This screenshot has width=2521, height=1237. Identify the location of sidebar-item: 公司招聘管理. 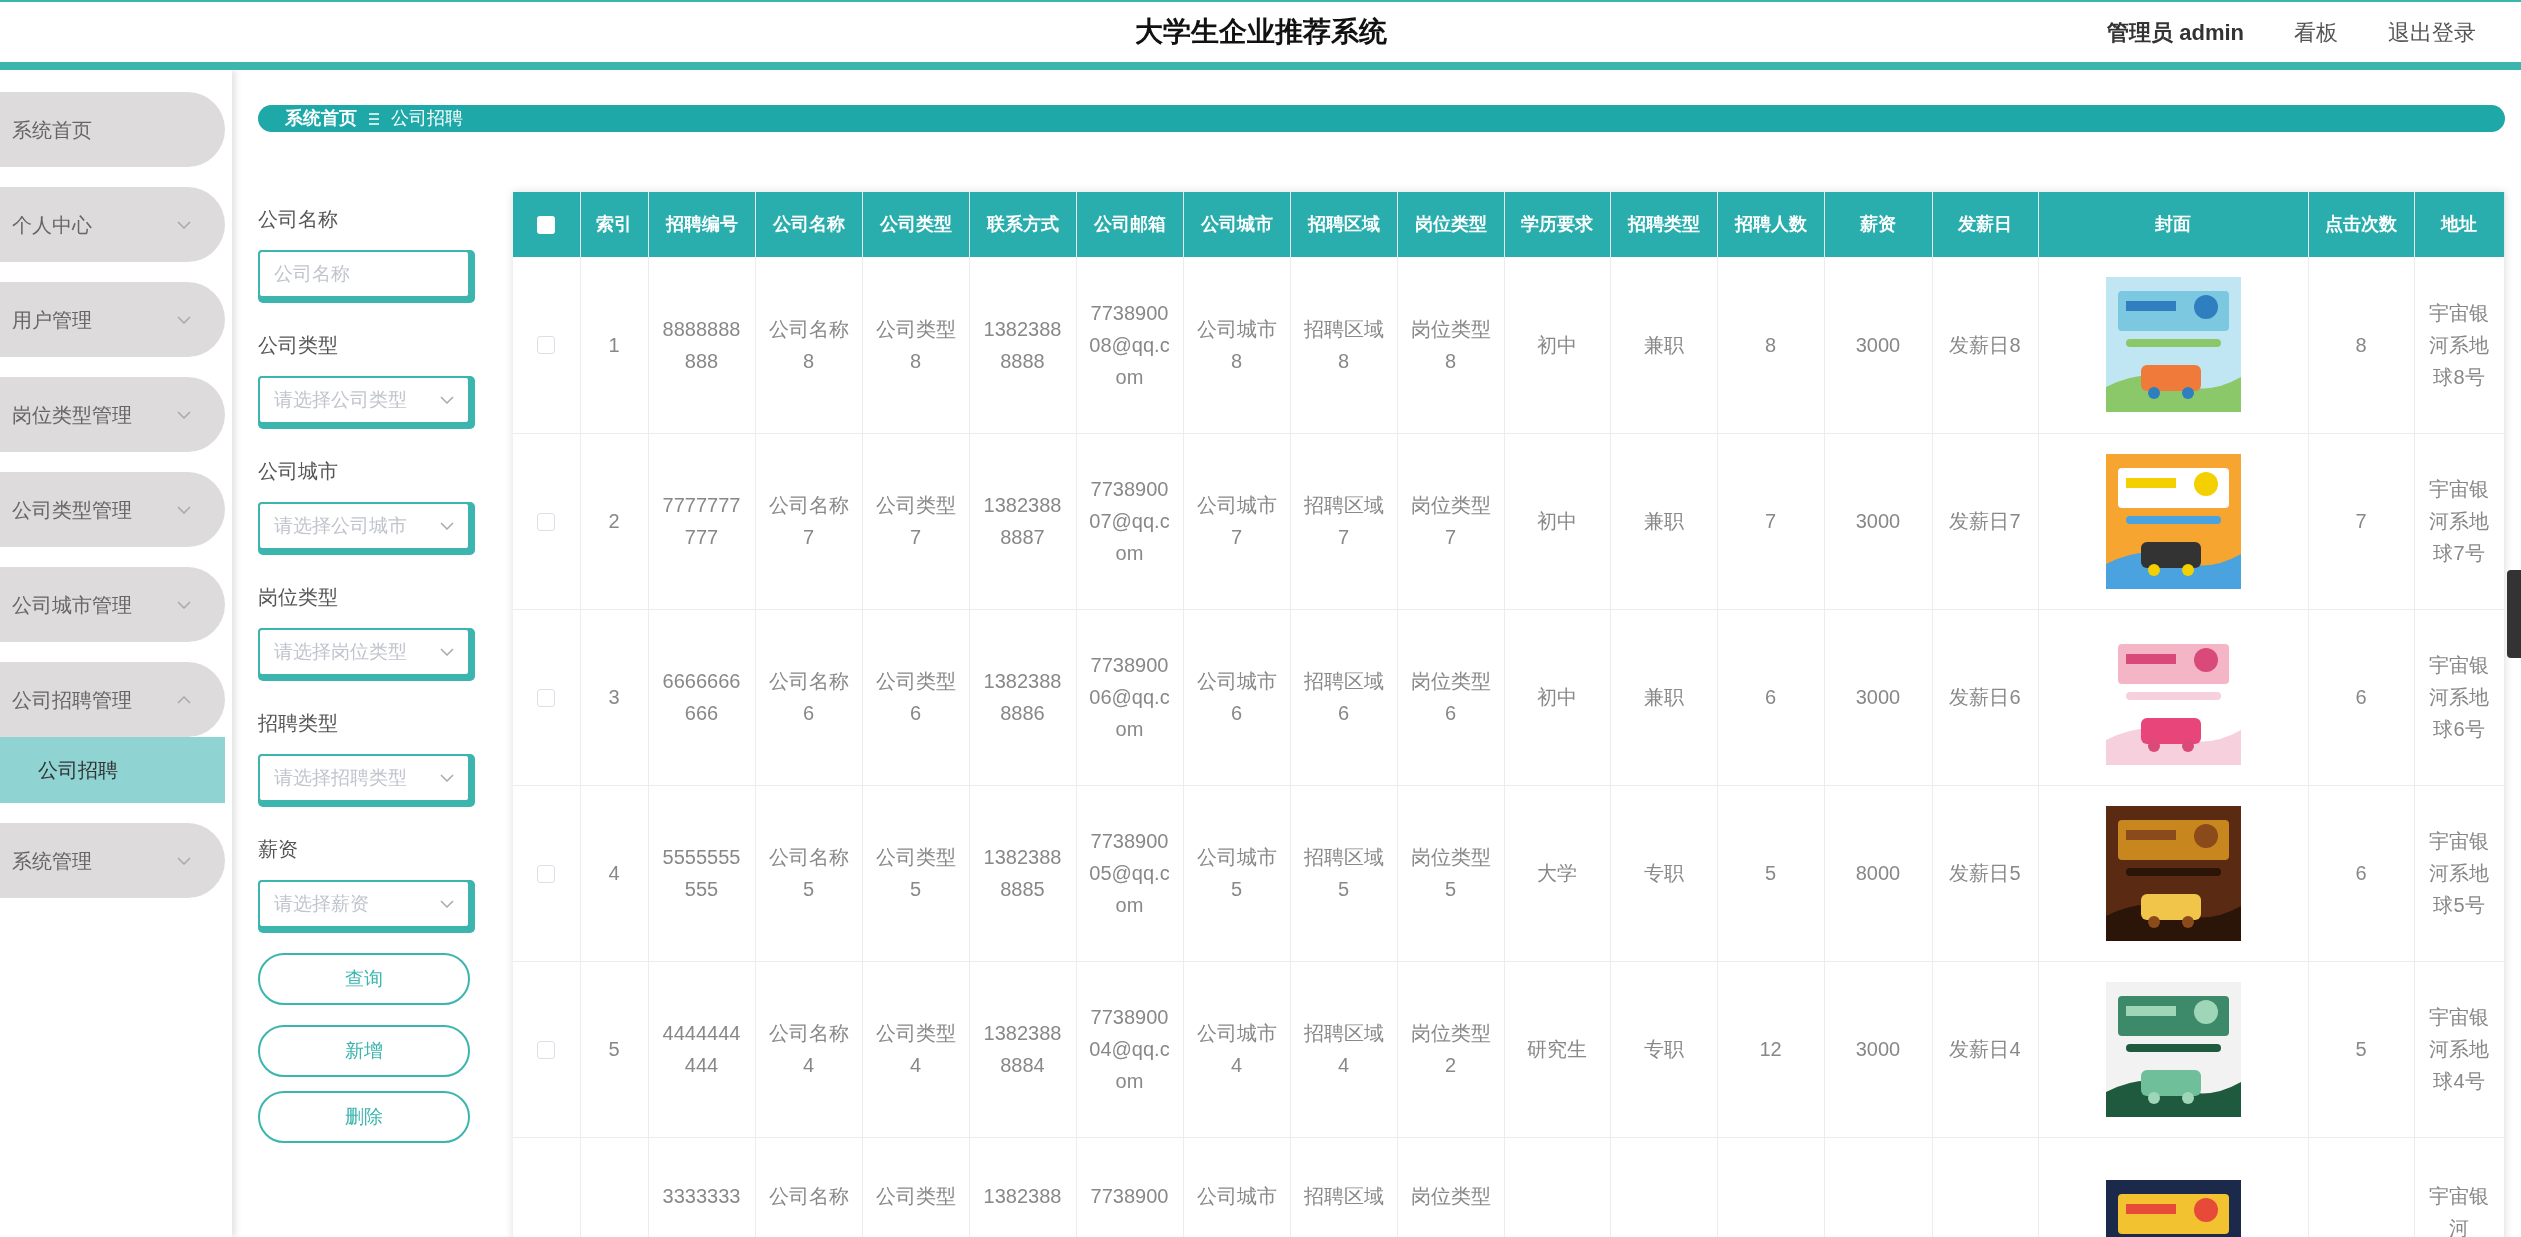
(112, 699).